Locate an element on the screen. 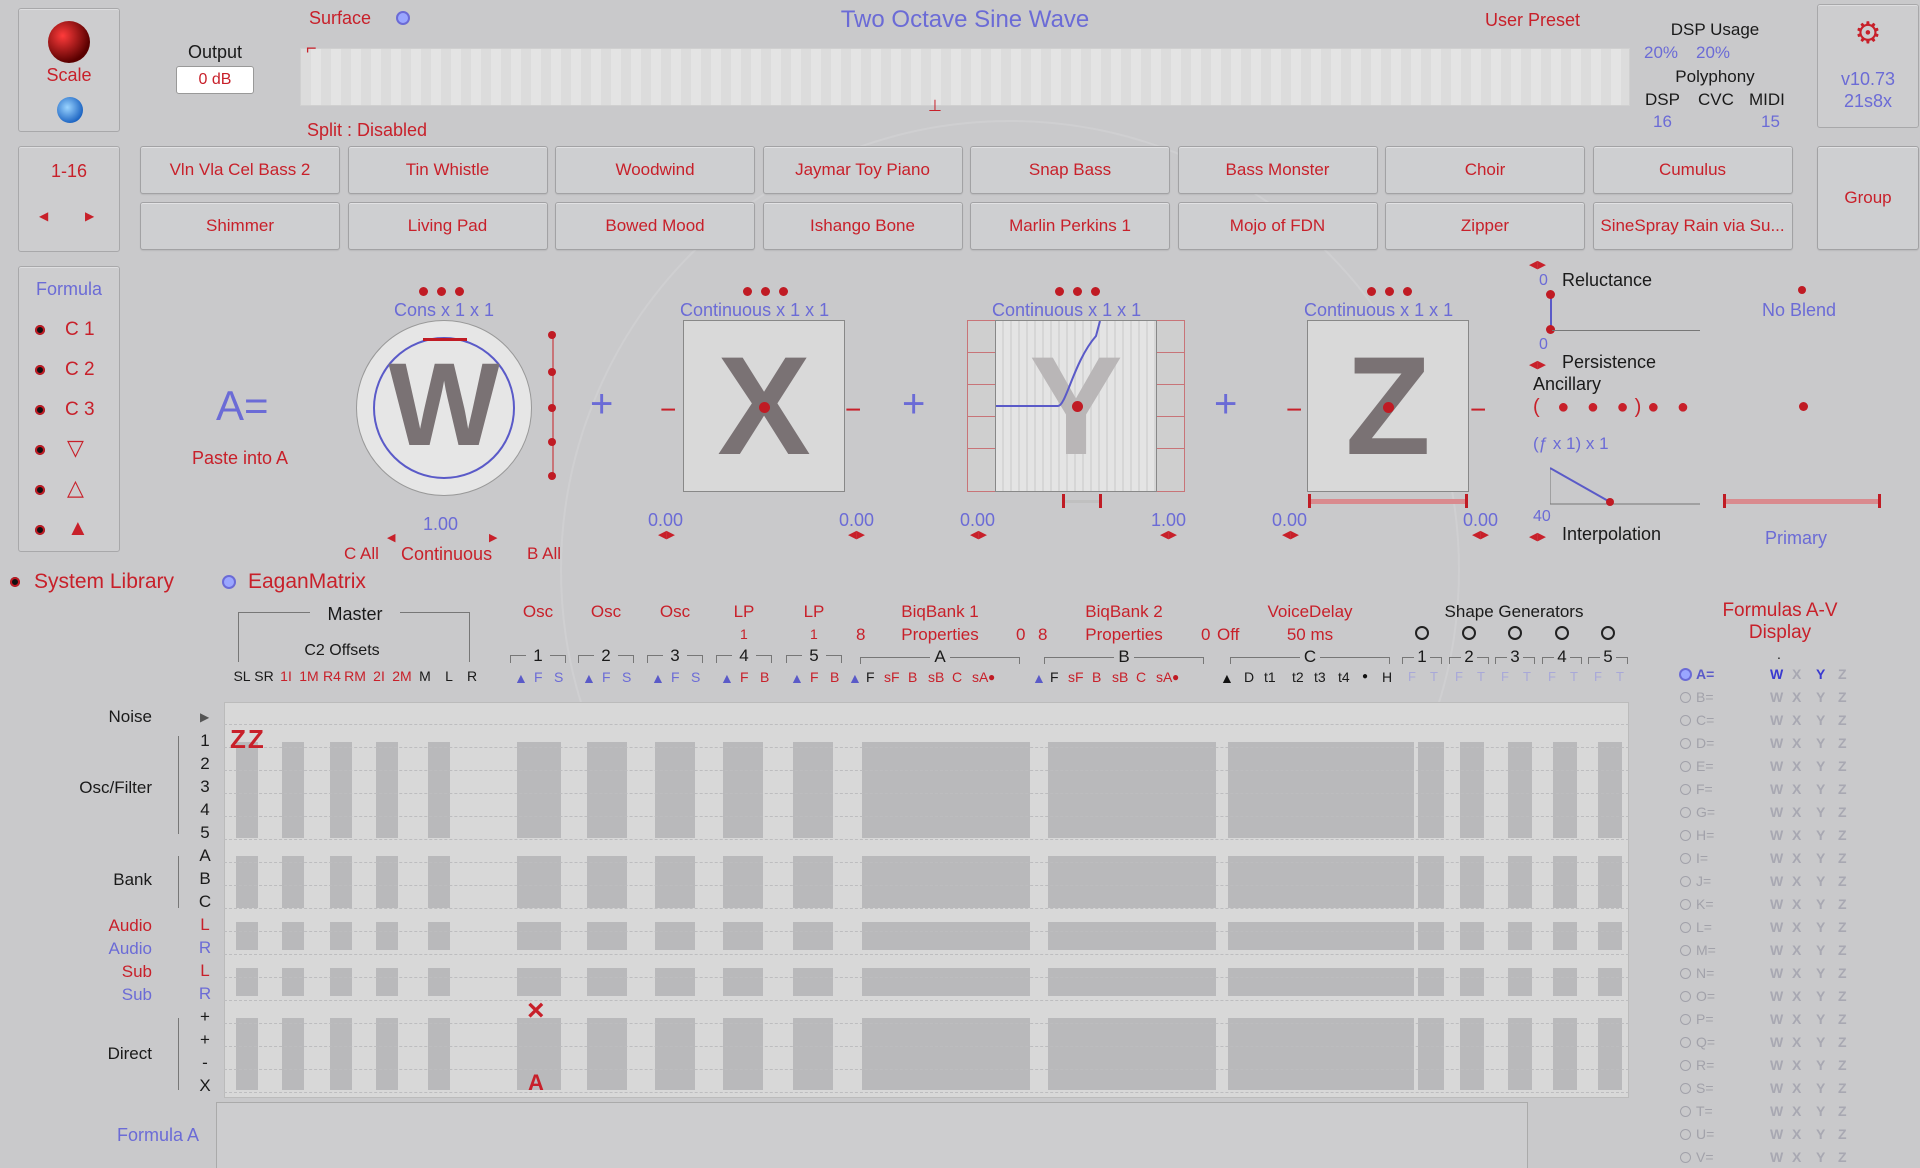  preset-button: Shimmer is located at coordinates (240, 226).